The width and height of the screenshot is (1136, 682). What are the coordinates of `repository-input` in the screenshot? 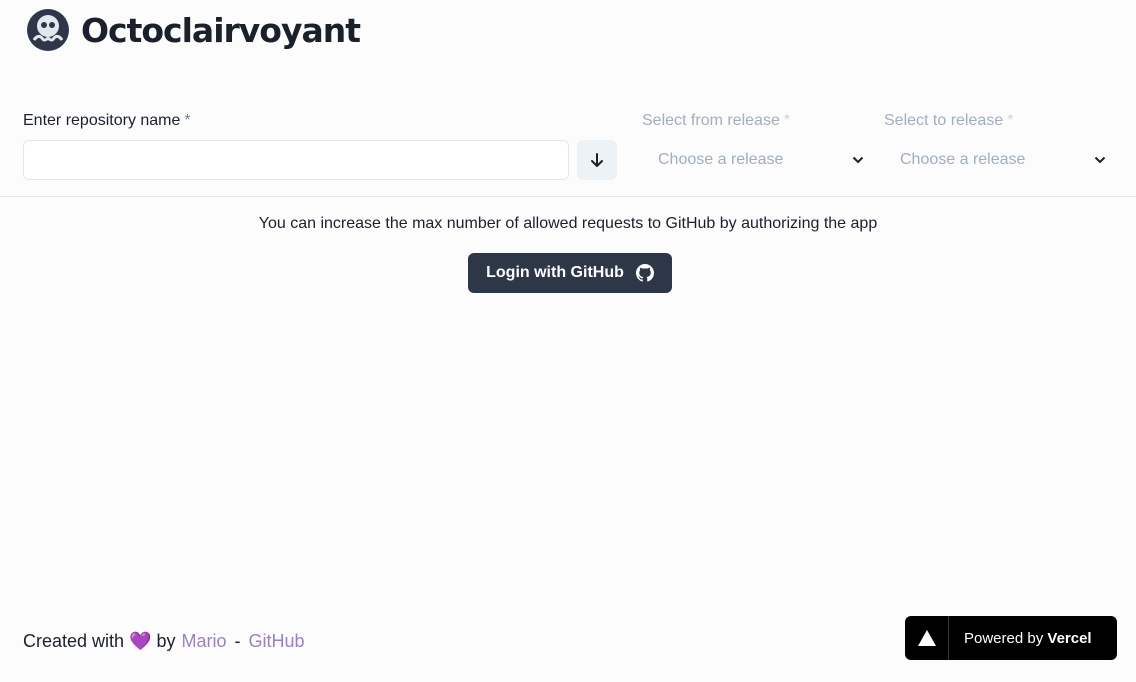 It's located at (296, 160).